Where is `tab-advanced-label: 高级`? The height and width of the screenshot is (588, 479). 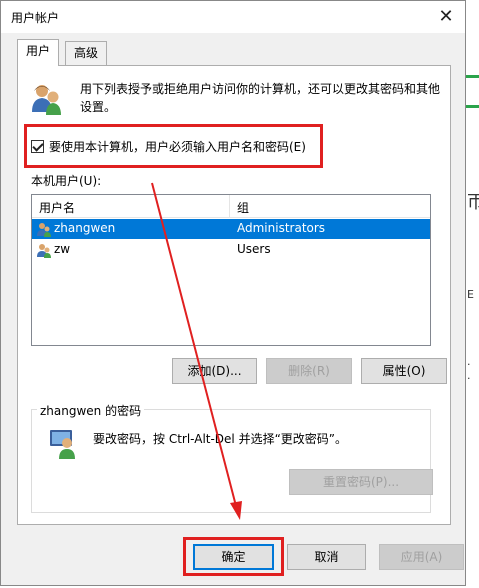
tab-advanced-label: 高级 is located at coordinates (86, 53).